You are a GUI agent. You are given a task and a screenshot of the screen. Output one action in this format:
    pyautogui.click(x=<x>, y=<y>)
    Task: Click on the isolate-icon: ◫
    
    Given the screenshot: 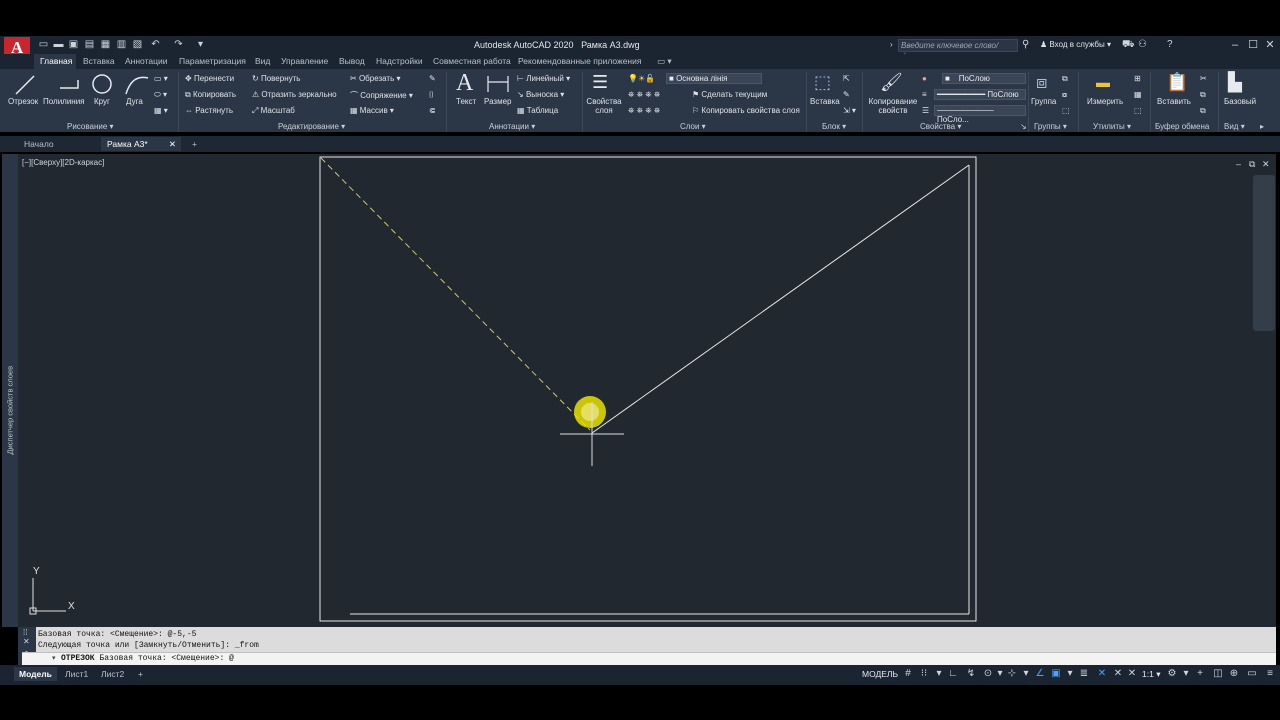 What is the action you would take?
    pyautogui.click(x=1218, y=673)
    